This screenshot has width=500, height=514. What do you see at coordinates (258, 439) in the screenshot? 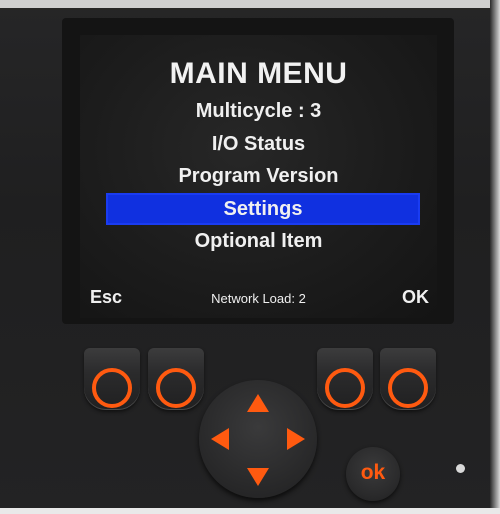
I see `direction-pad` at bounding box center [258, 439].